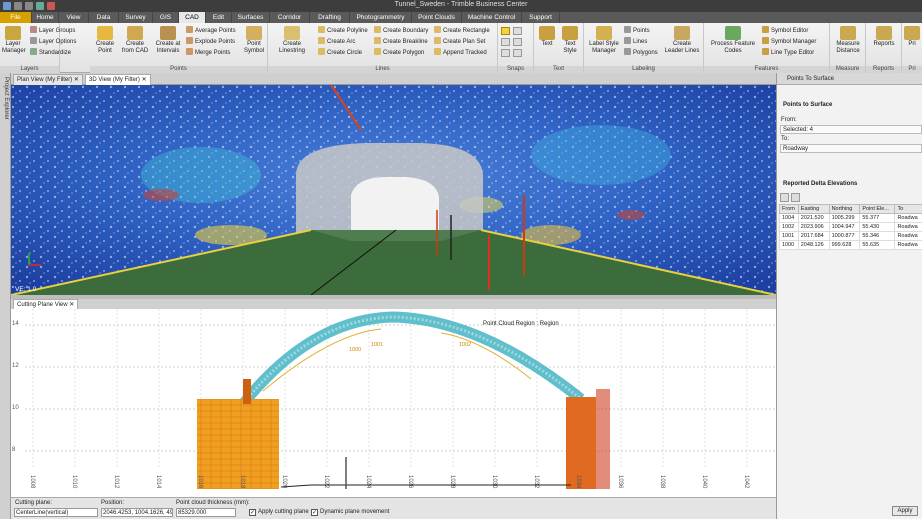 The height and width of the screenshot is (519, 922). I want to click on table-row: 1002 2023.906 1004.947 55.430 Roadwa, so click(850, 227).